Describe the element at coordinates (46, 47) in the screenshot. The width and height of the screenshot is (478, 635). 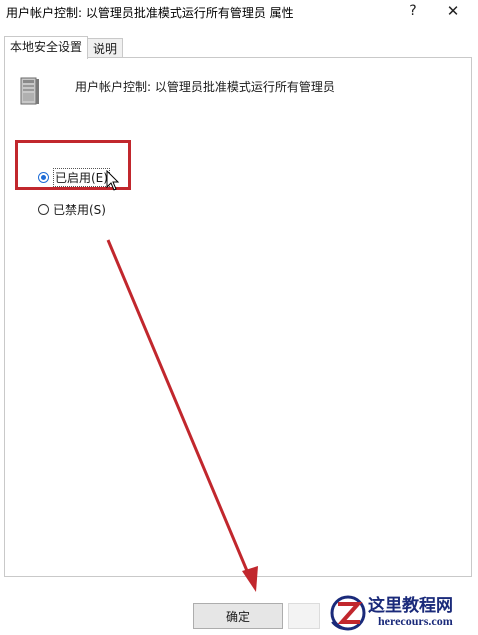
I see `tab-local-security-setting: 本地安全设置` at that location.